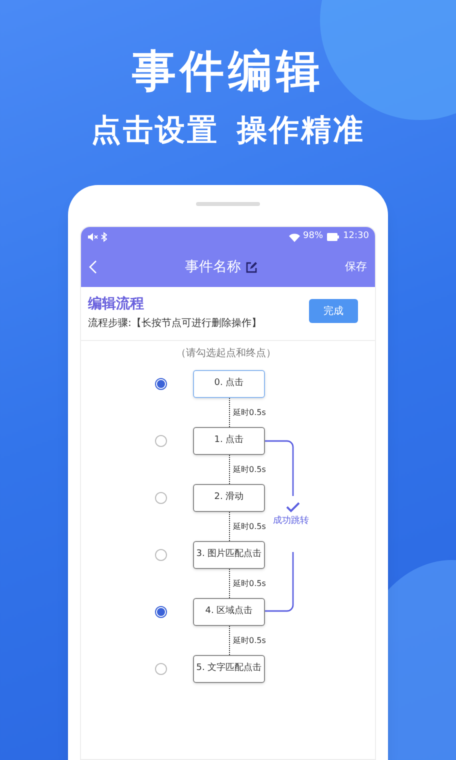 Image resolution: width=456 pixels, height=760 pixels. Describe the element at coordinates (301, 131) in the screenshot. I see `subheadline: 操作精准` at that location.